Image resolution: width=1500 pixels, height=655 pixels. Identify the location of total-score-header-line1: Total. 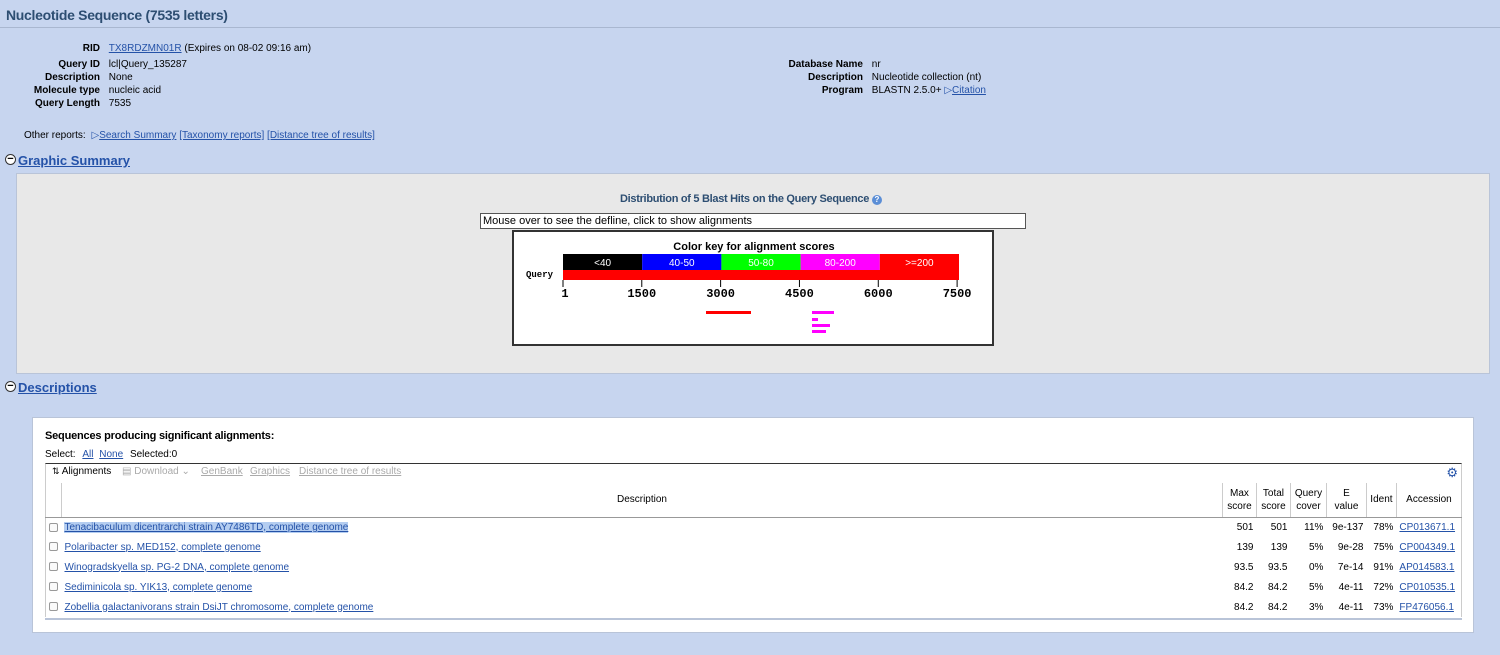
(1273, 493).